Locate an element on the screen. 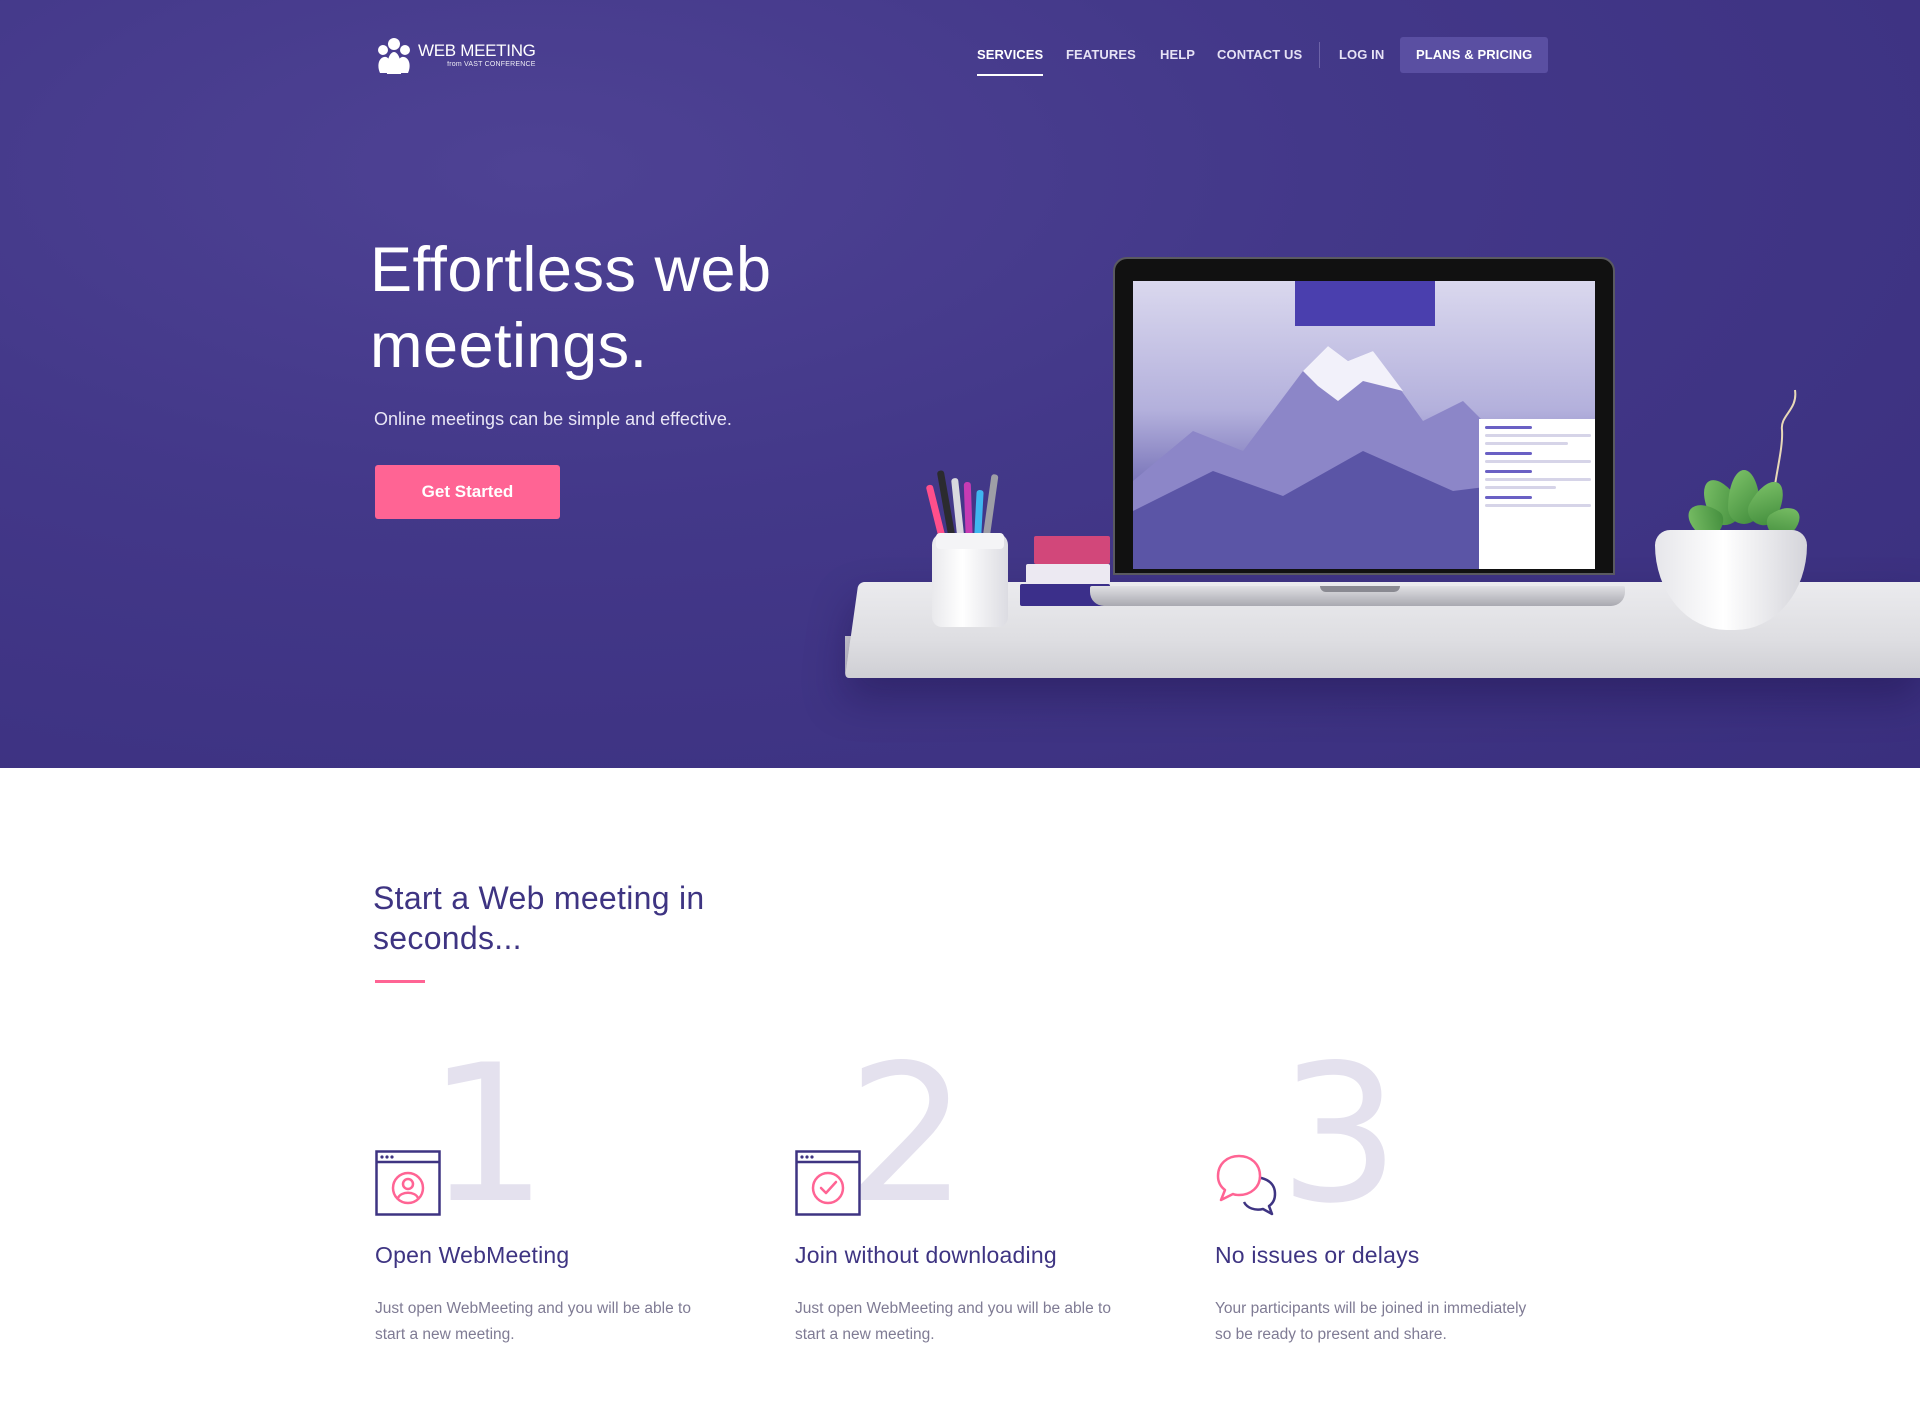 Image resolution: width=1920 pixels, height=1416 pixels. nav-services: SERVICES is located at coordinates (1010, 56).